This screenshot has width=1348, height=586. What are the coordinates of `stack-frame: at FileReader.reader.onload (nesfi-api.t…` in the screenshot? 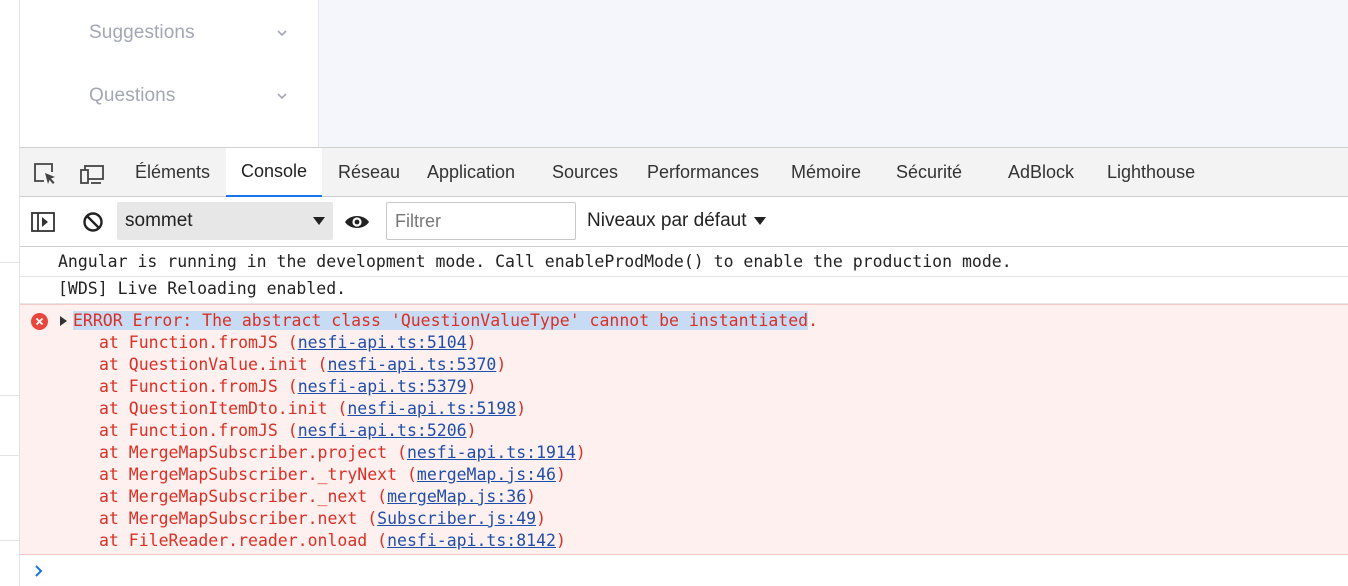 It's located at (332, 540).